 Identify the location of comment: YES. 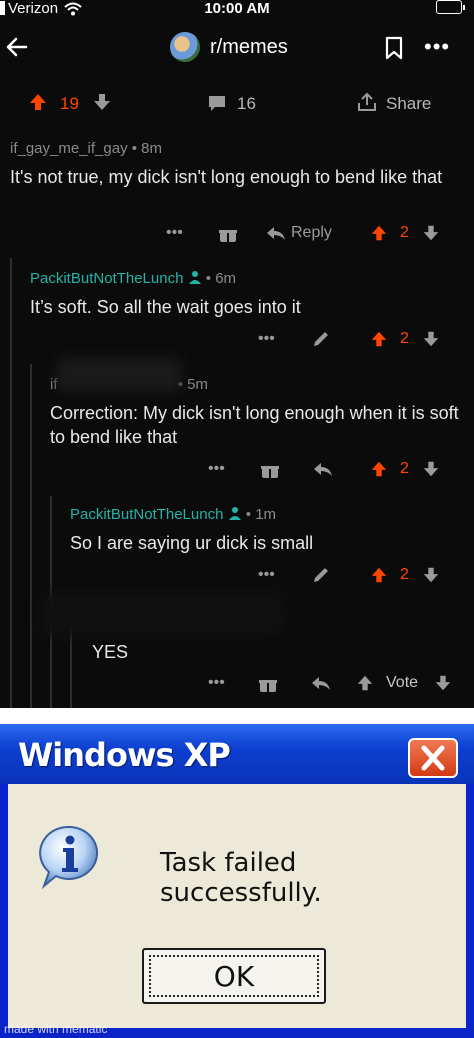
(277, 652).